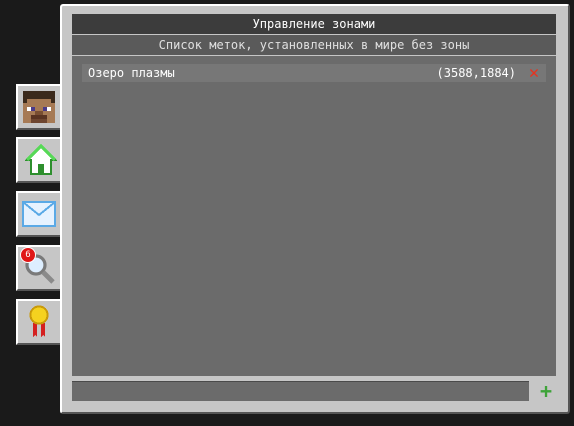 The width and height of the screenshot is (574, 426). Describe the element at coordinates (38, 268) in the screenshot. I see `tab-search: 6` at that location.